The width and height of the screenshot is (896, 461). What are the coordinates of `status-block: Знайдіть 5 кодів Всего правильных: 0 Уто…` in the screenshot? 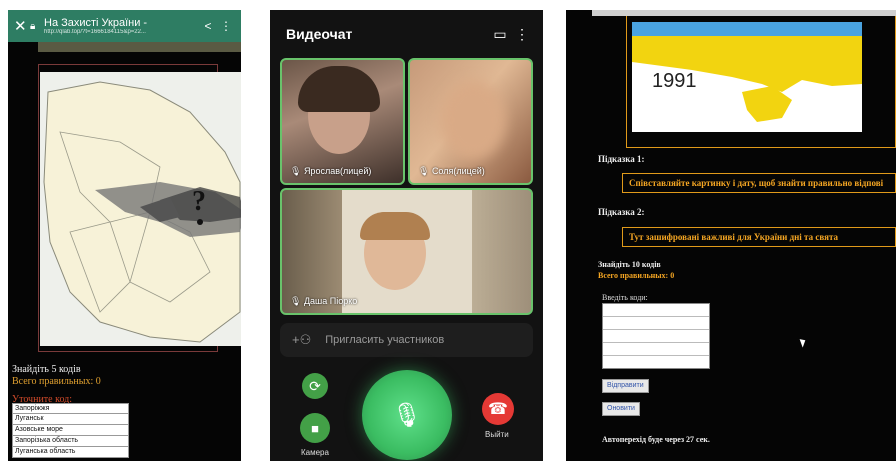 It's located at (56, 385).